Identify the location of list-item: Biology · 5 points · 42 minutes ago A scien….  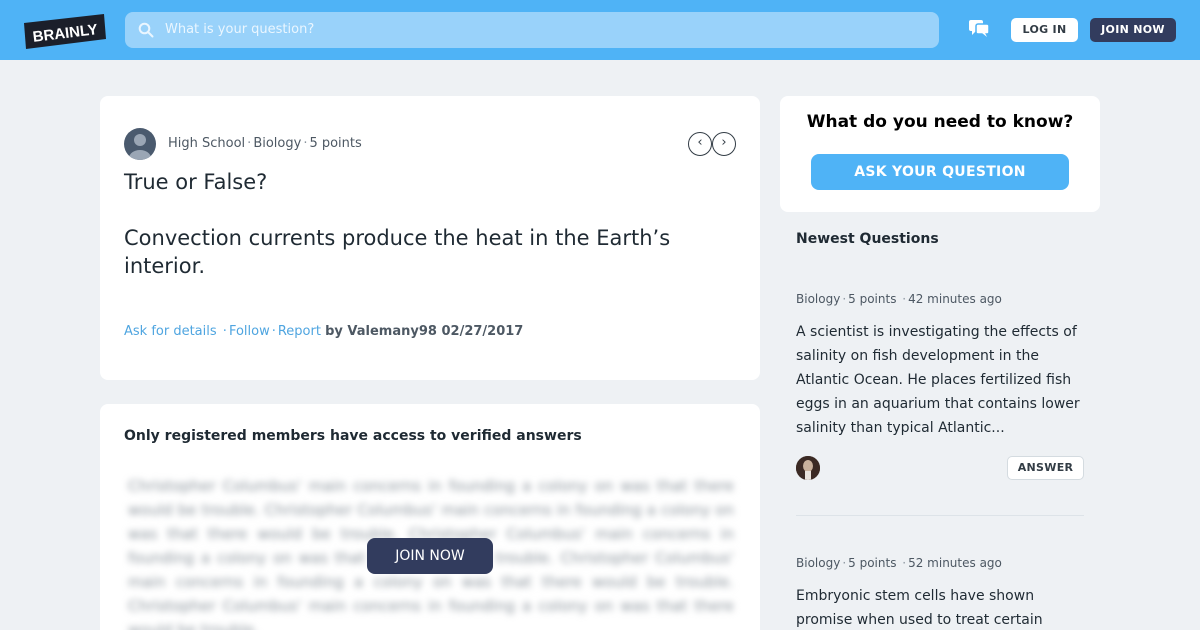
(940, 366).